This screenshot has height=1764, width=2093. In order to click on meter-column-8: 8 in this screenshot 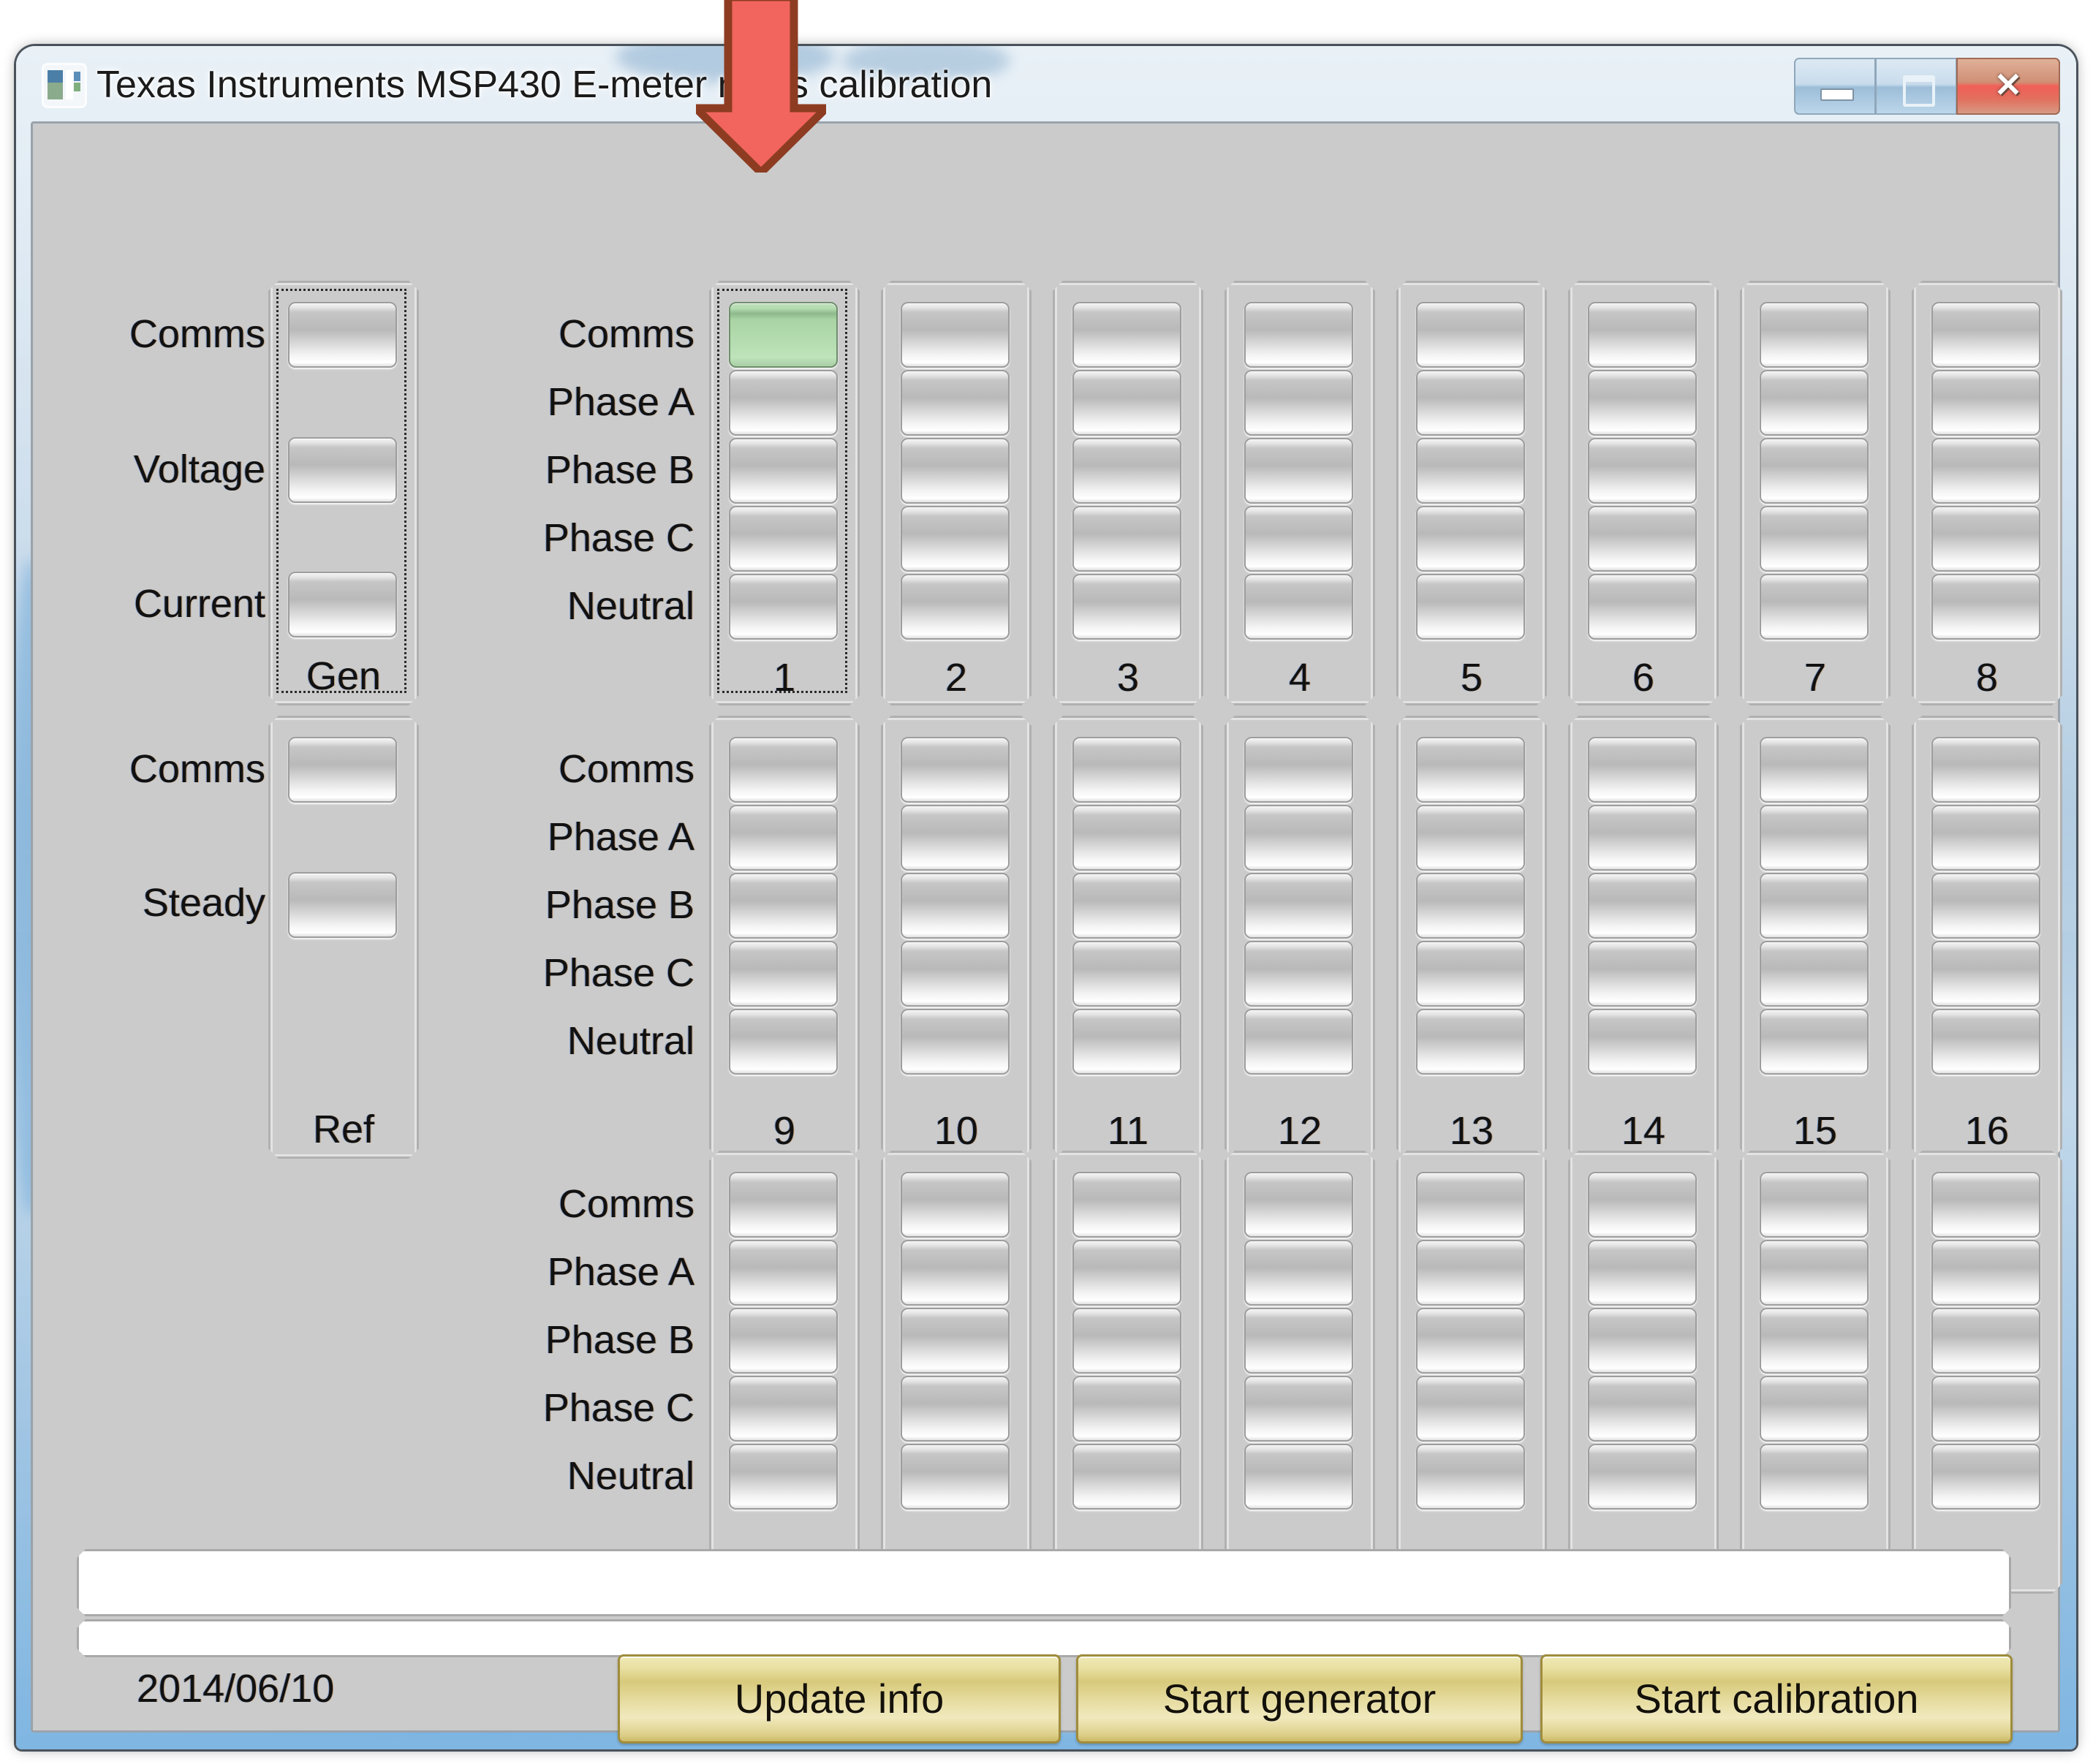, I will do `click(1987, 493)`.